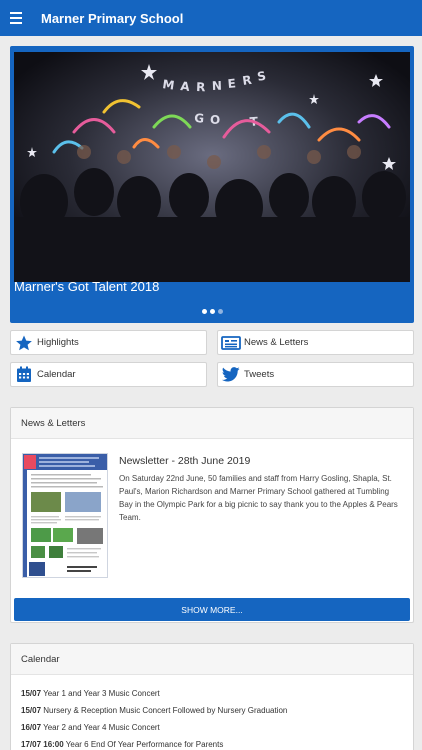 Image resolution: width=422 pixels, height=750 pixels. What do you see at coordinates (211, 18) in the screenshot?
I see `app-bar: Marner Primary School` at bounding box center [211, 18].